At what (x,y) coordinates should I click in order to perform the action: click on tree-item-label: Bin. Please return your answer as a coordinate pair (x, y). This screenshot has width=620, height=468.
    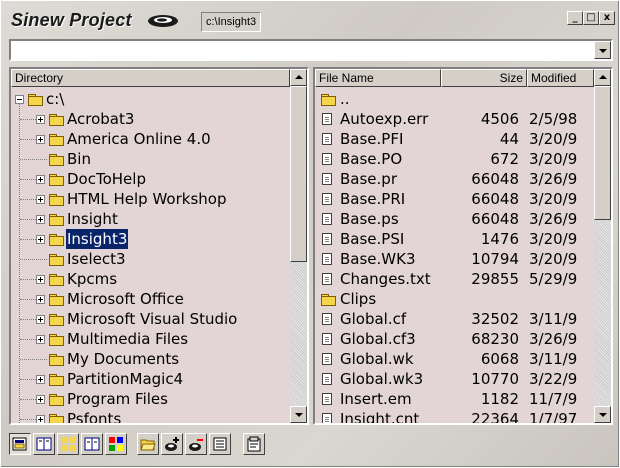
    Looking at the image, I should click on (79, 159).